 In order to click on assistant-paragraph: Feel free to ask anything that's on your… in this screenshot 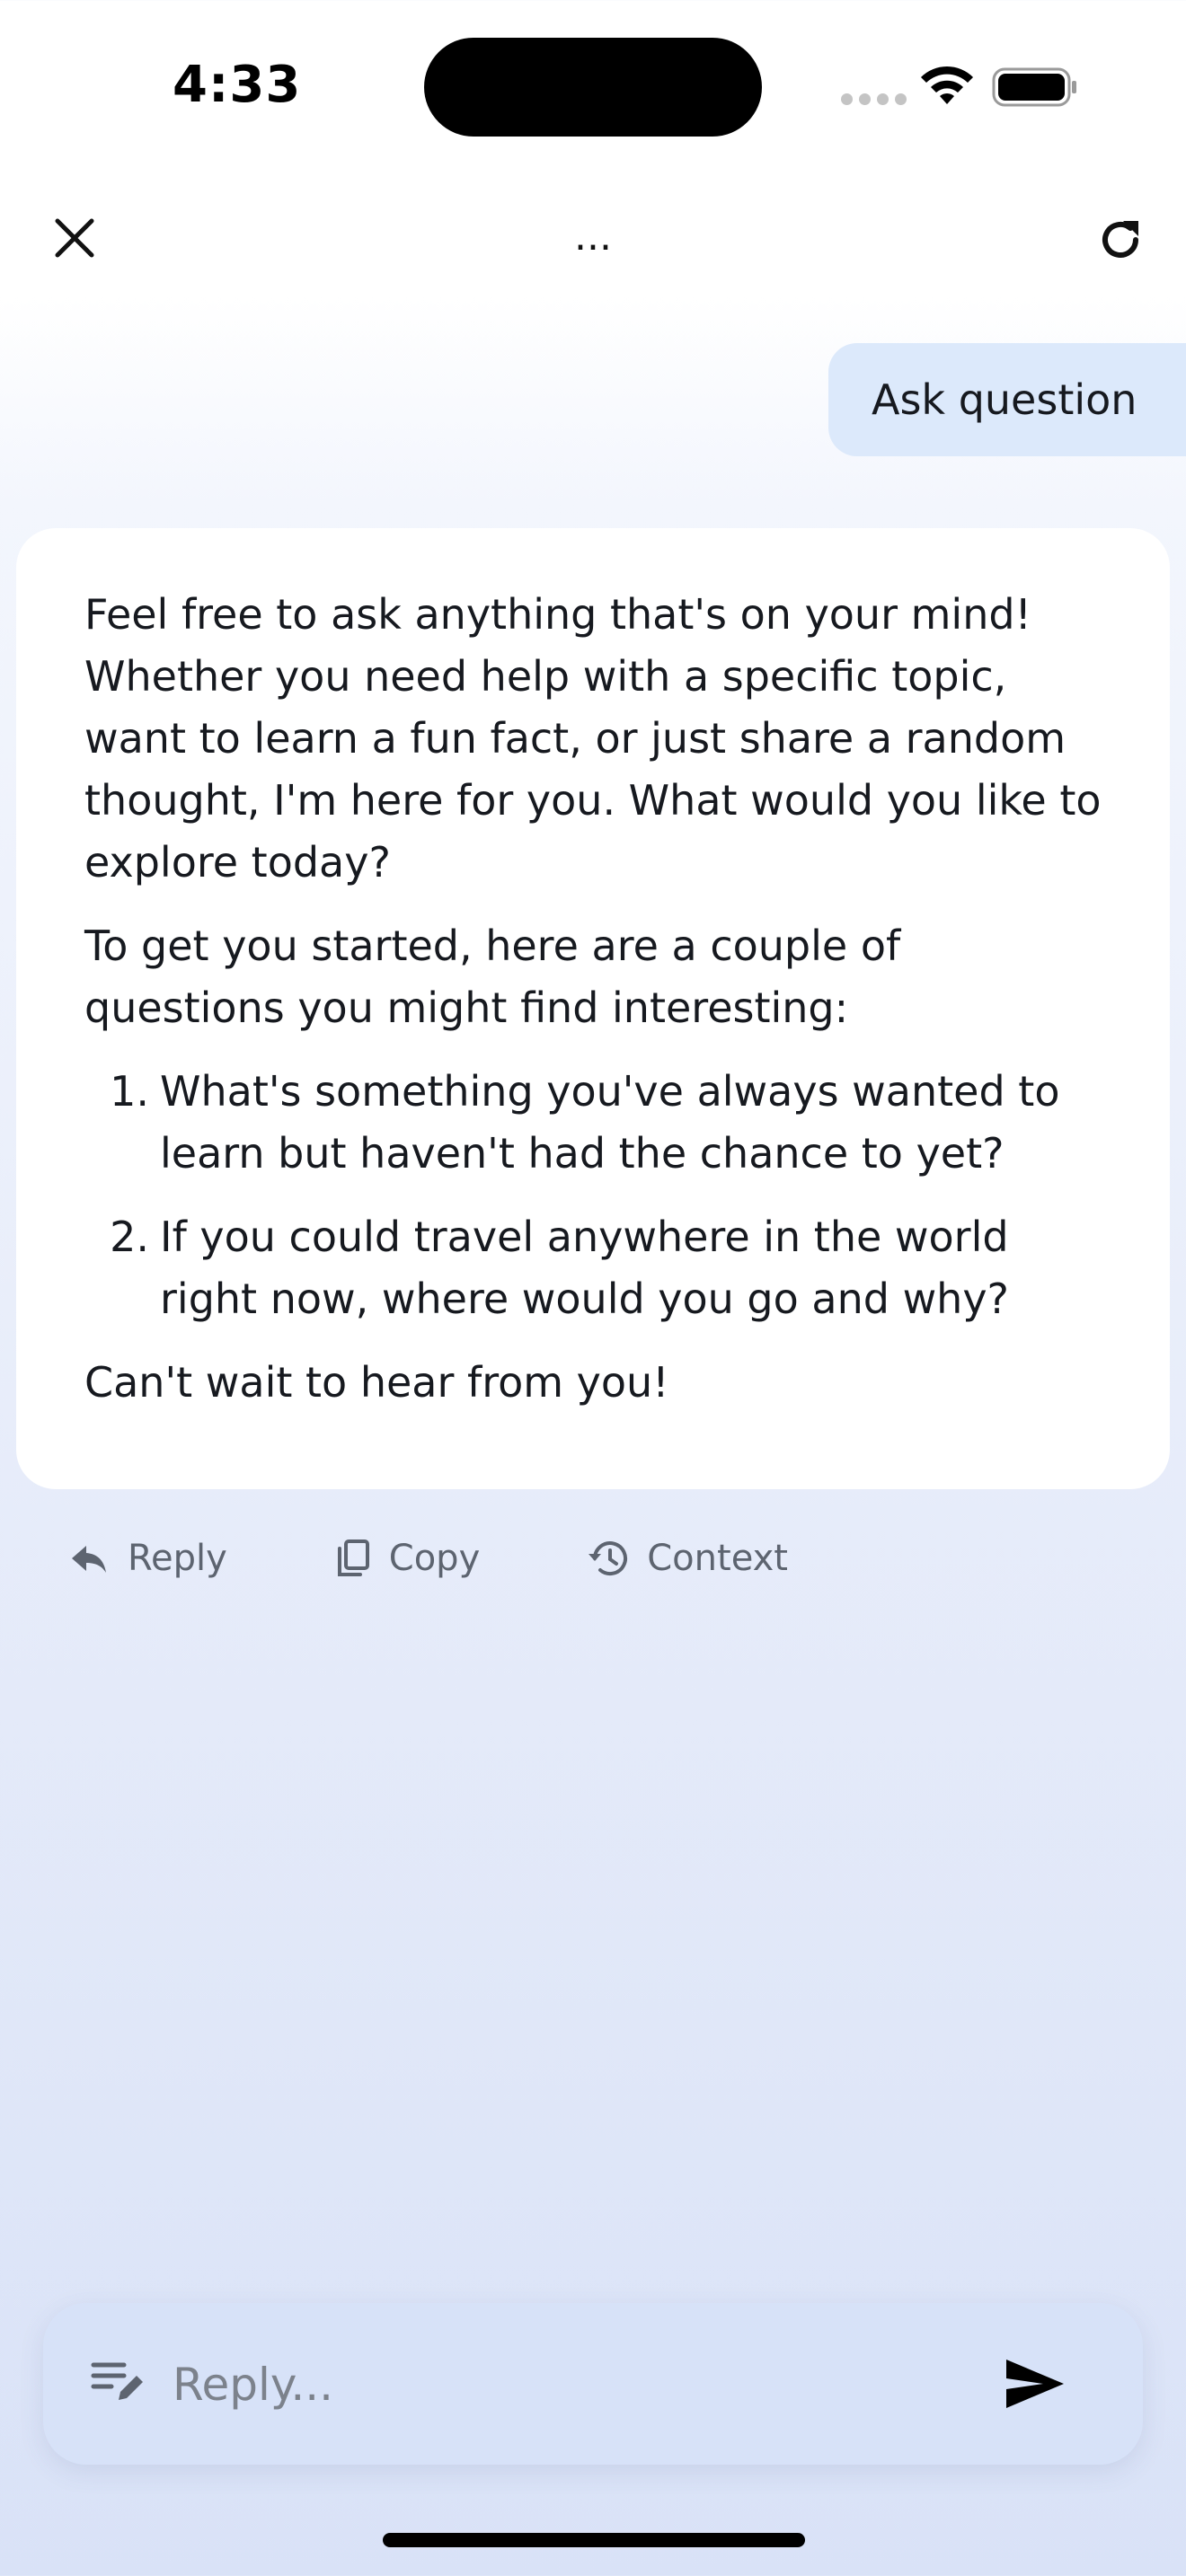, I will do `click(593, 738)`.